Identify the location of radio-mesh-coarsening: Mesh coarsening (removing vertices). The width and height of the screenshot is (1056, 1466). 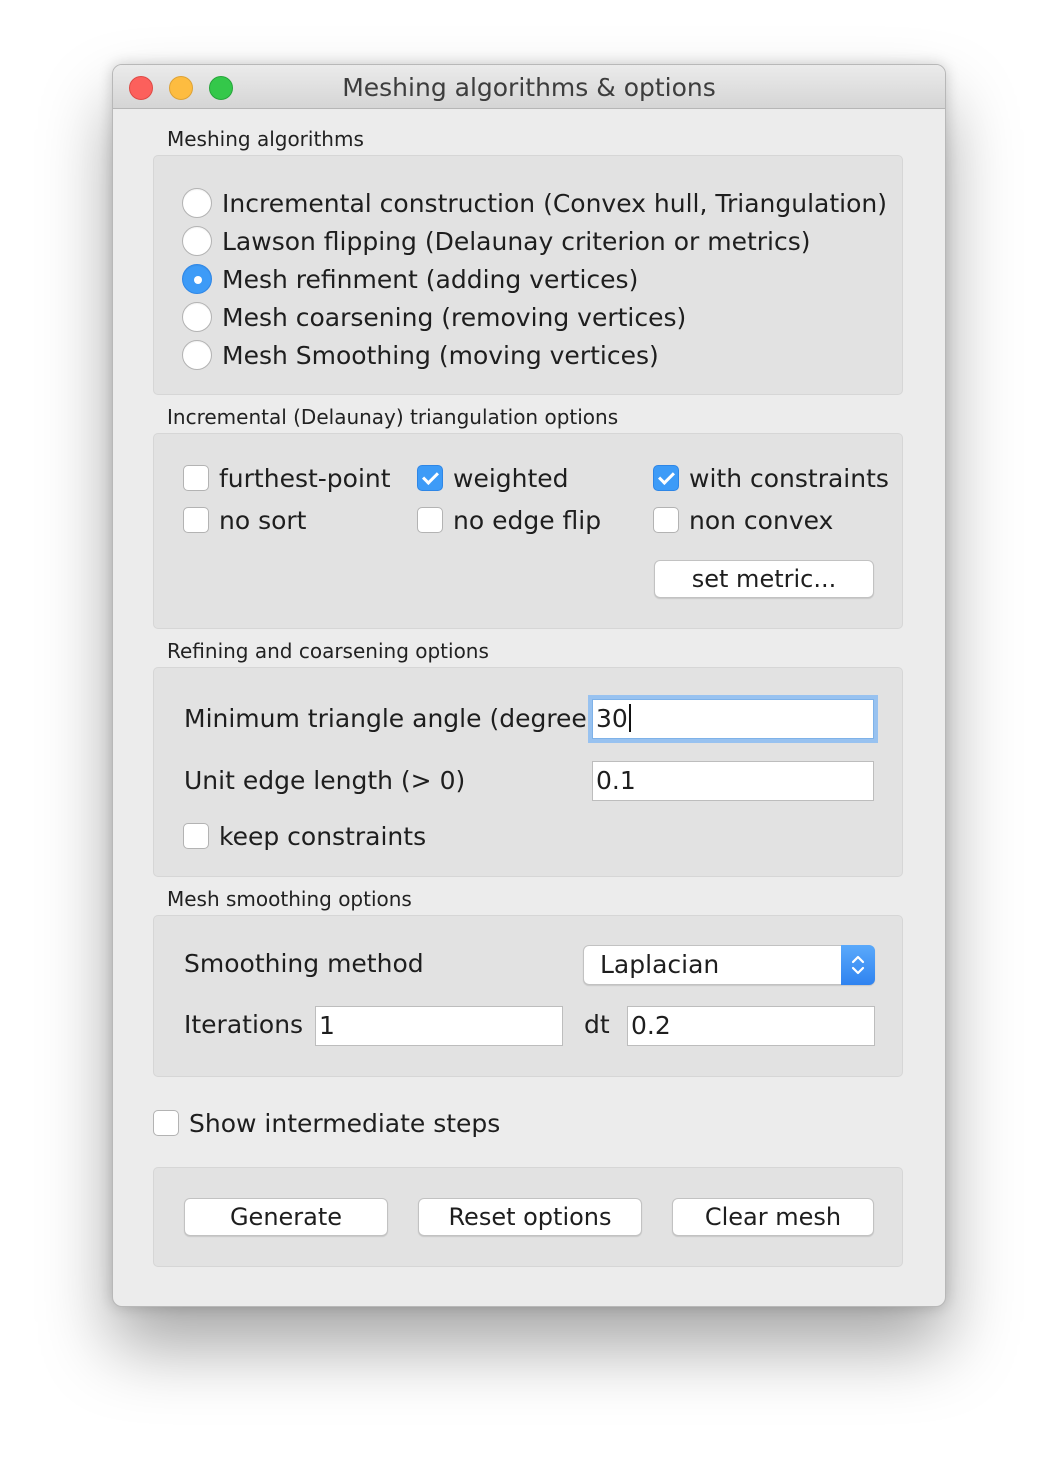
(434, 317).